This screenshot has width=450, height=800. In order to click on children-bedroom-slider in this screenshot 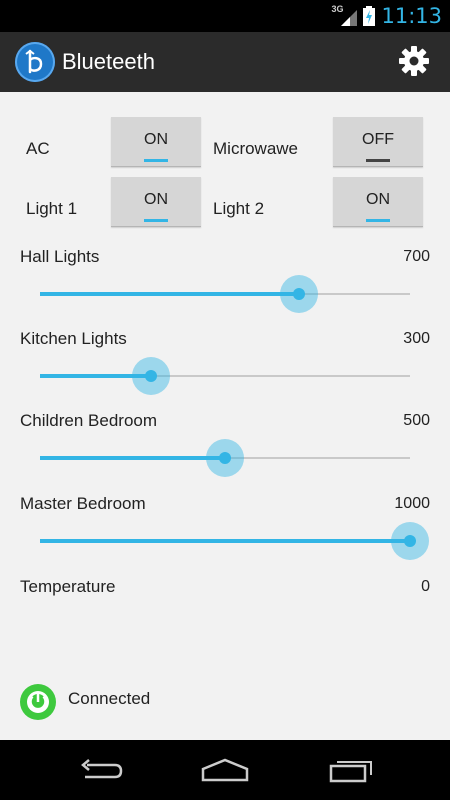, I will do `click(225, 458)`.